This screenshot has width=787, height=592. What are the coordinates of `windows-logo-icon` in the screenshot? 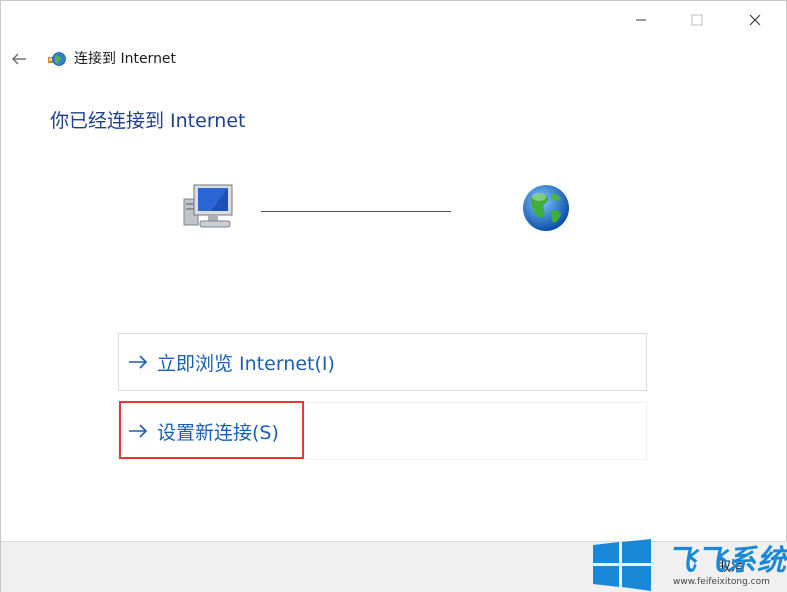 It's located at (622, 565).